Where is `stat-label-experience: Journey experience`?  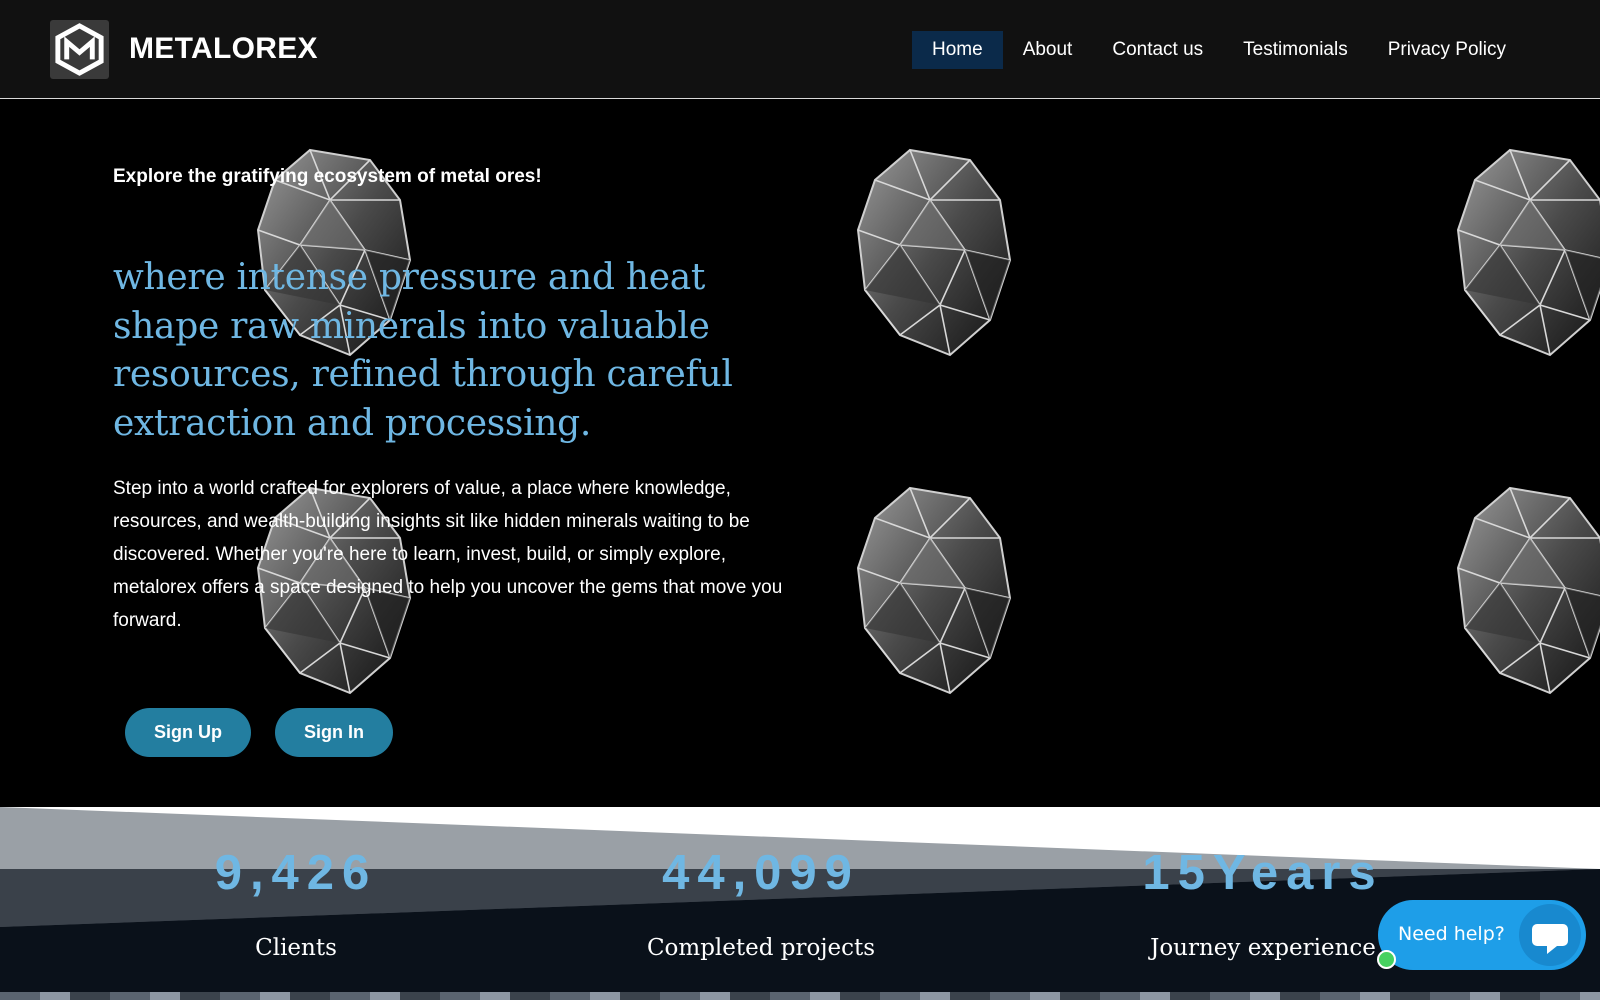 stat-label-experience: Journey experience is located at coordinates (1263, 948).